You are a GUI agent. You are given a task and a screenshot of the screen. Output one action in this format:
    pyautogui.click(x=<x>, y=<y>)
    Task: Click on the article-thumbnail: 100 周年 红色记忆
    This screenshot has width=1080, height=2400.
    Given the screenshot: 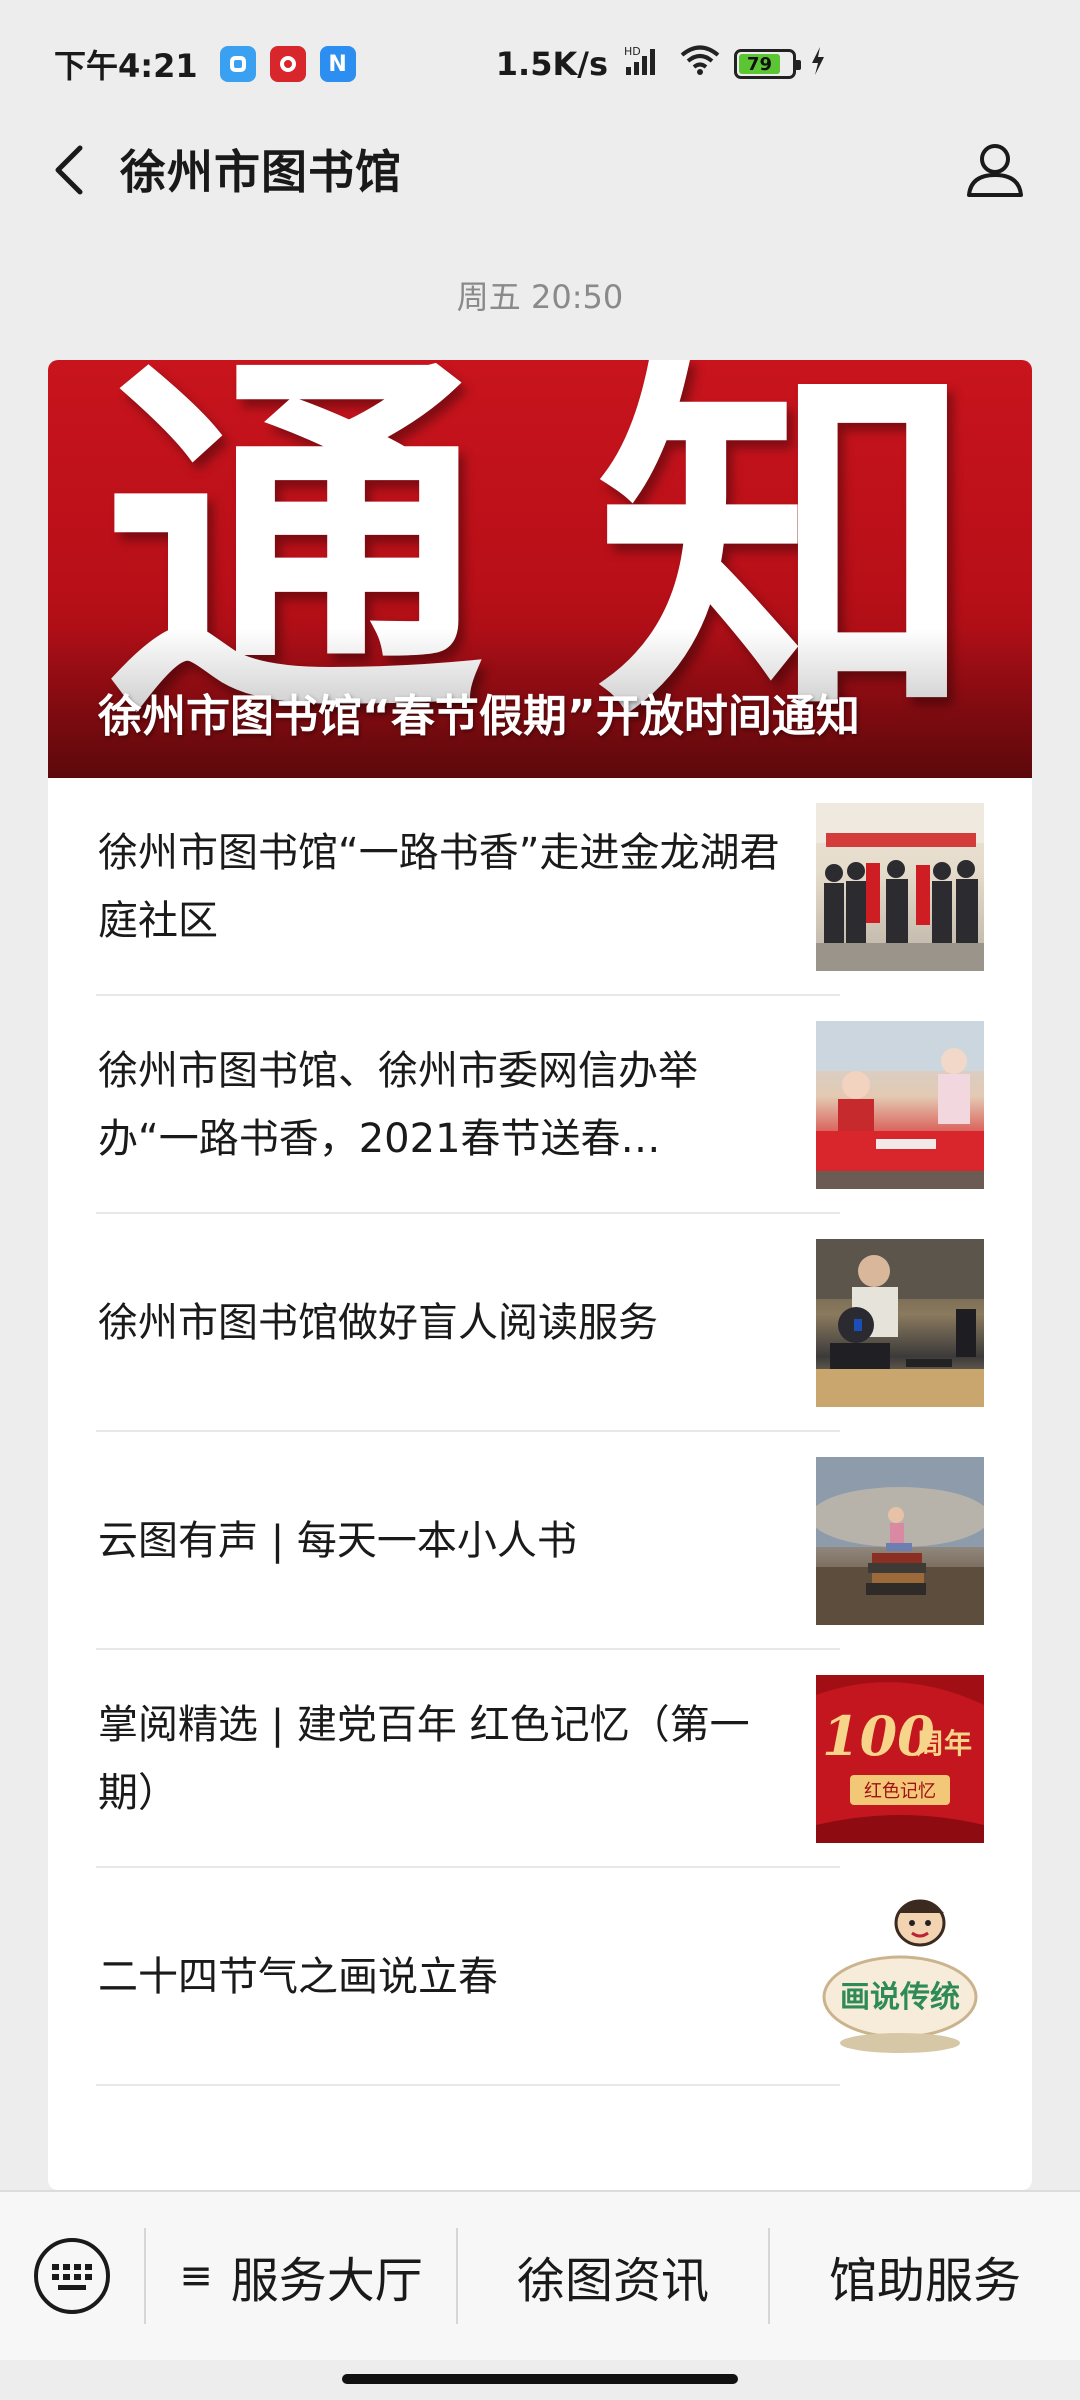 What is the action you would take?
    pyautogui.click(x=900, y=1759)
    